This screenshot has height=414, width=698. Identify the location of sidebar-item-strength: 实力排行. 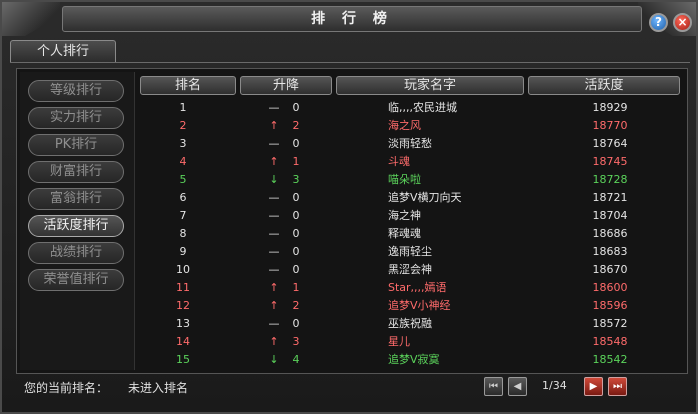
(76, 118).